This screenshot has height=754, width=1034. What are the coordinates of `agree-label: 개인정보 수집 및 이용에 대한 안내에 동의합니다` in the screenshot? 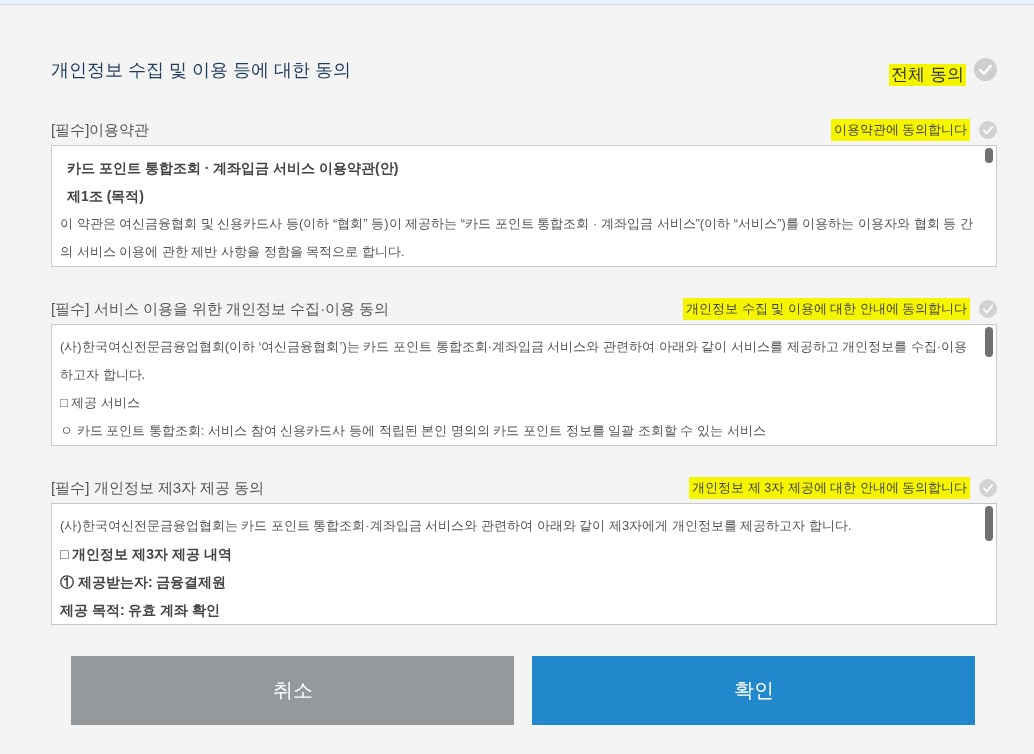 It's located at (826, 309).